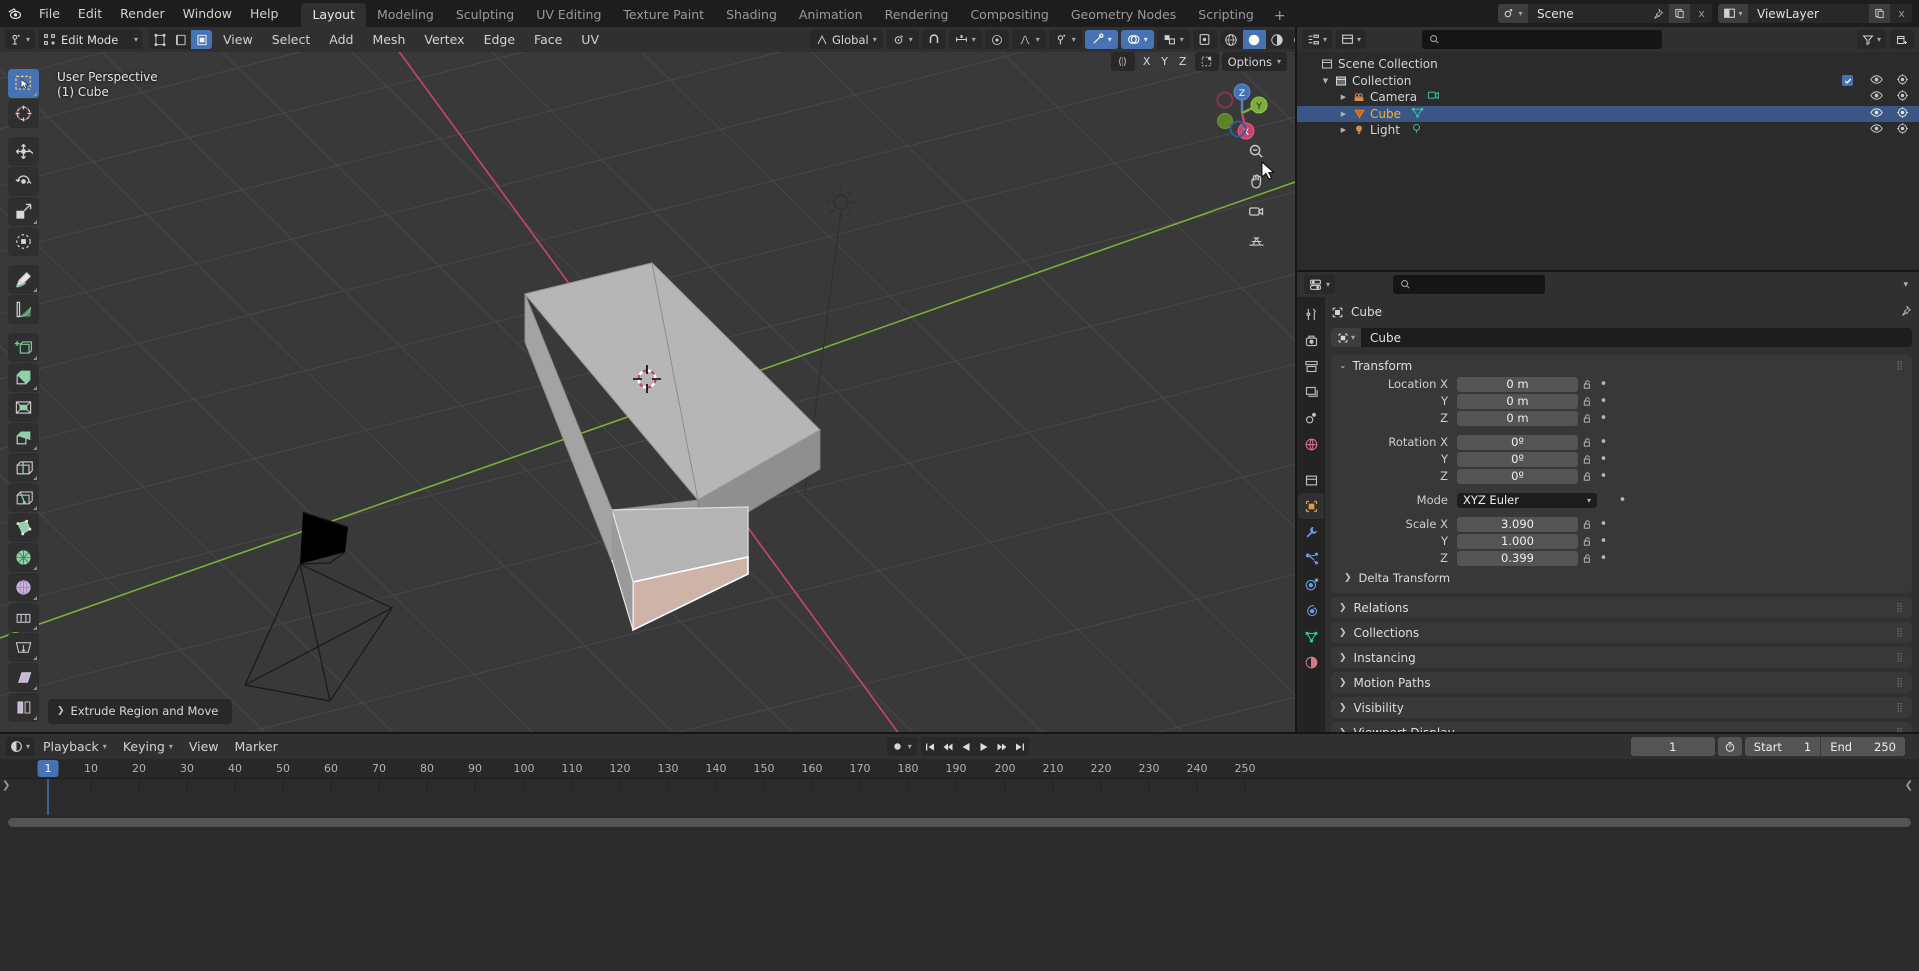 The width and height of the screenshot is (1919, 971). I want to click on viewlayer-browse-icon: ▾, so click(1733, 13).